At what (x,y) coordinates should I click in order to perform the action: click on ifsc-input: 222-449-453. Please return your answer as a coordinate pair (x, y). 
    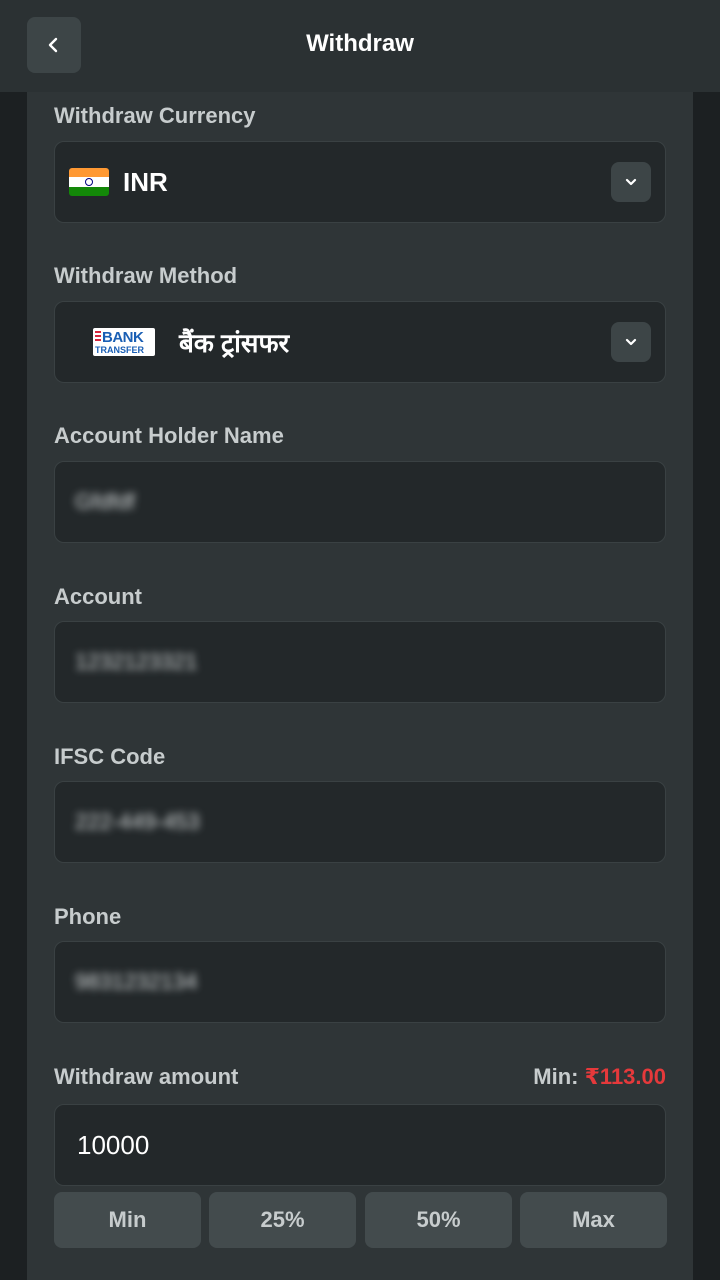
    Looking at the image, I should click on (360, 822).